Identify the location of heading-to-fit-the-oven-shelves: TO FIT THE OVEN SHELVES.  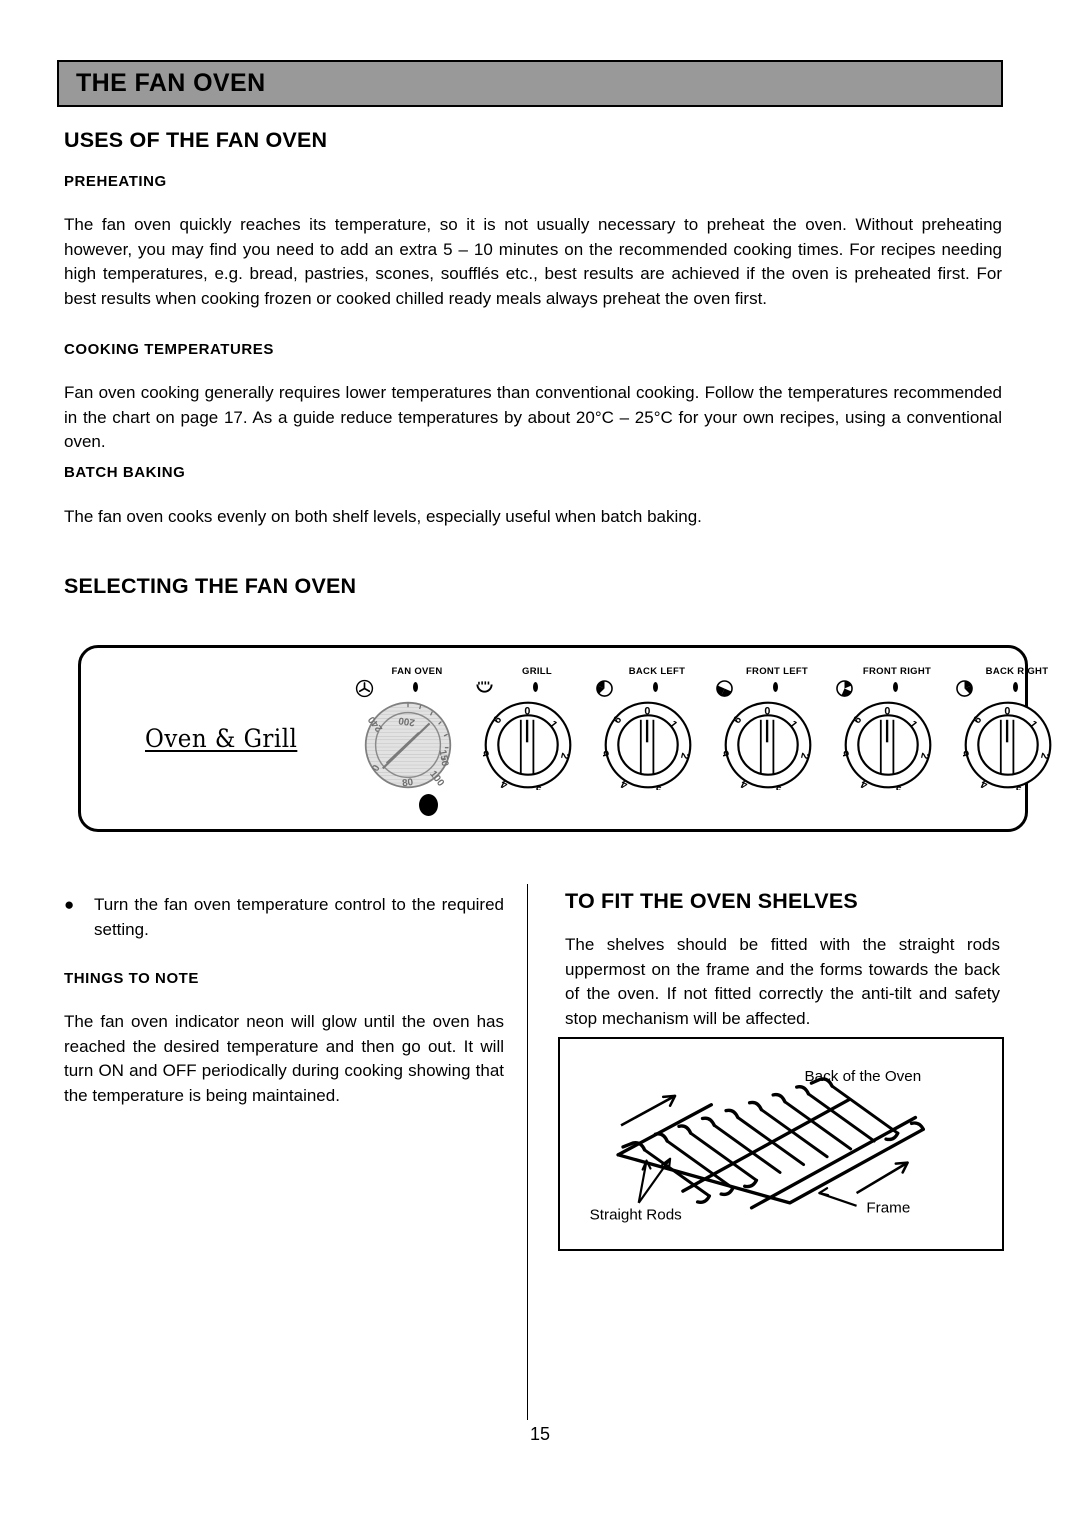
(711, 901).